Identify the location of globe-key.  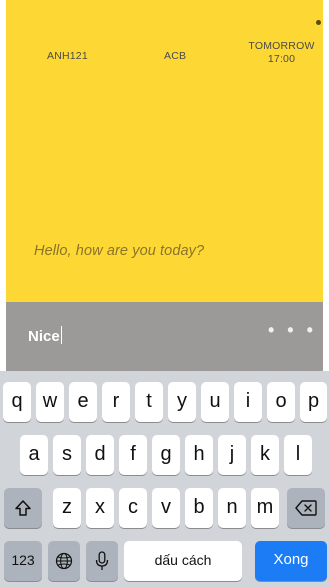
(64, 561).